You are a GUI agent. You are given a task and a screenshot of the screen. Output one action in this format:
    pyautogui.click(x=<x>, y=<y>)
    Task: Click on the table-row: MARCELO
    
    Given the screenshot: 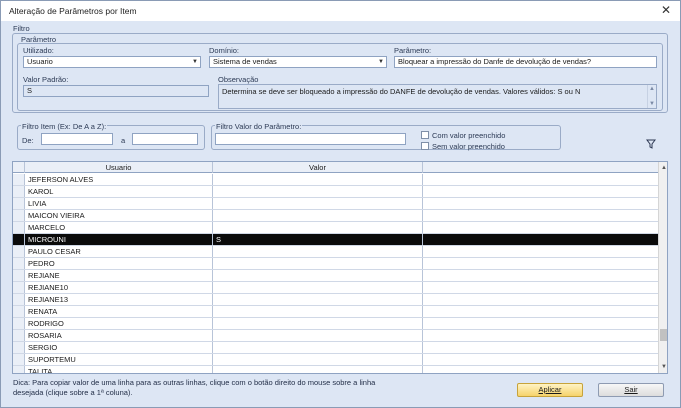 What is the action you would take?
    pyautogui.click(x=335, y=228)
    